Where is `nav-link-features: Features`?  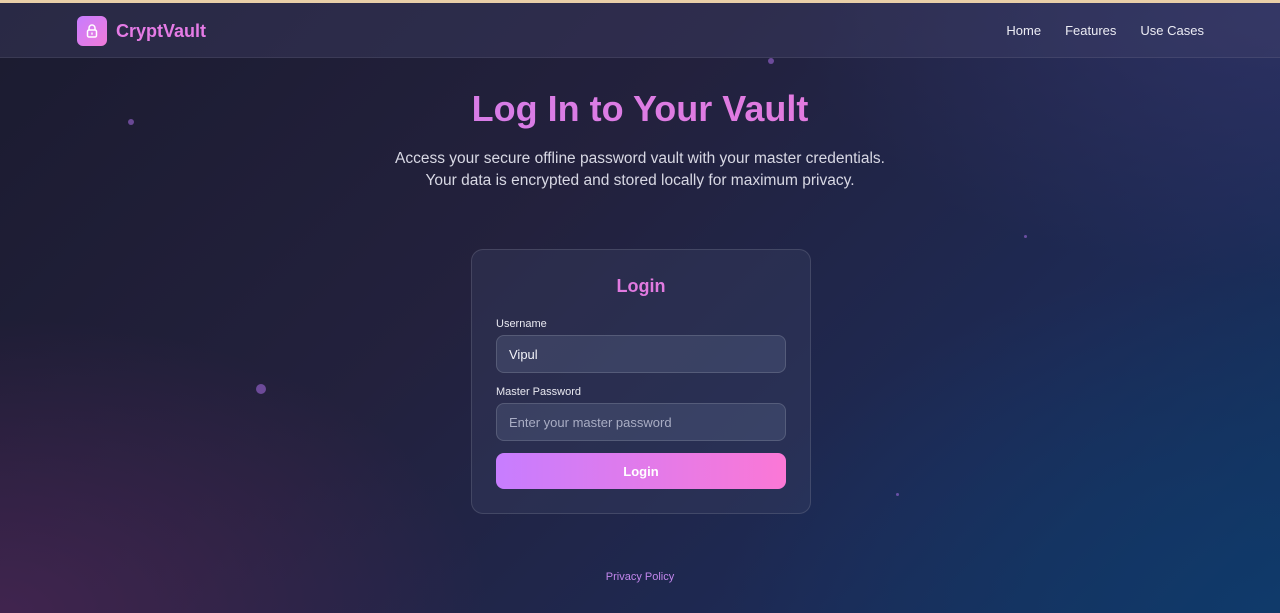
nav-link-features: Features is located at coordinates (1090, 30).